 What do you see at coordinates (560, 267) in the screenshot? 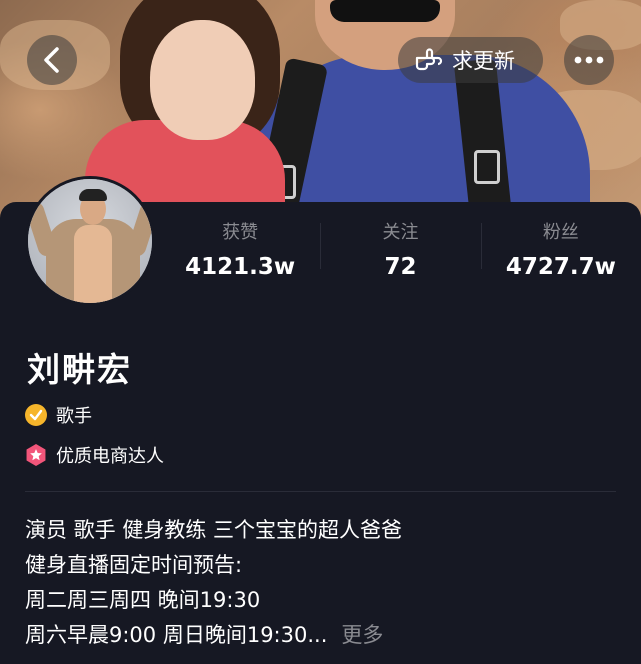
I see `stat-value: 4727.7w` at bounding box center [560, 267].